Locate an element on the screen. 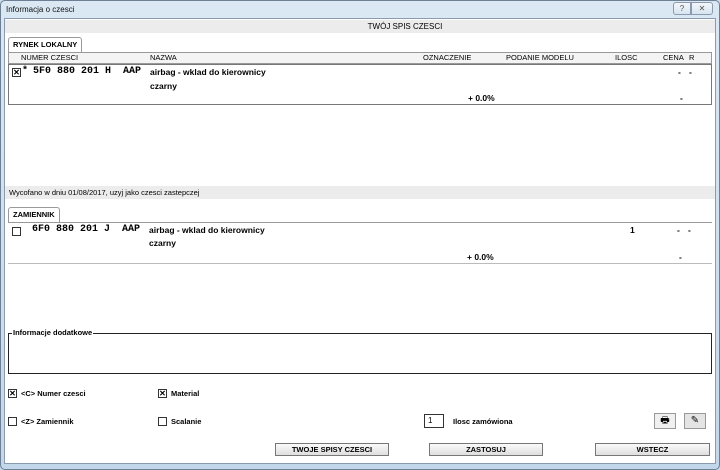 Image resolution: width=720 pixels, height=470 pixels. part-number: 6F0 880 201 J is located at coordinates (71, 229).